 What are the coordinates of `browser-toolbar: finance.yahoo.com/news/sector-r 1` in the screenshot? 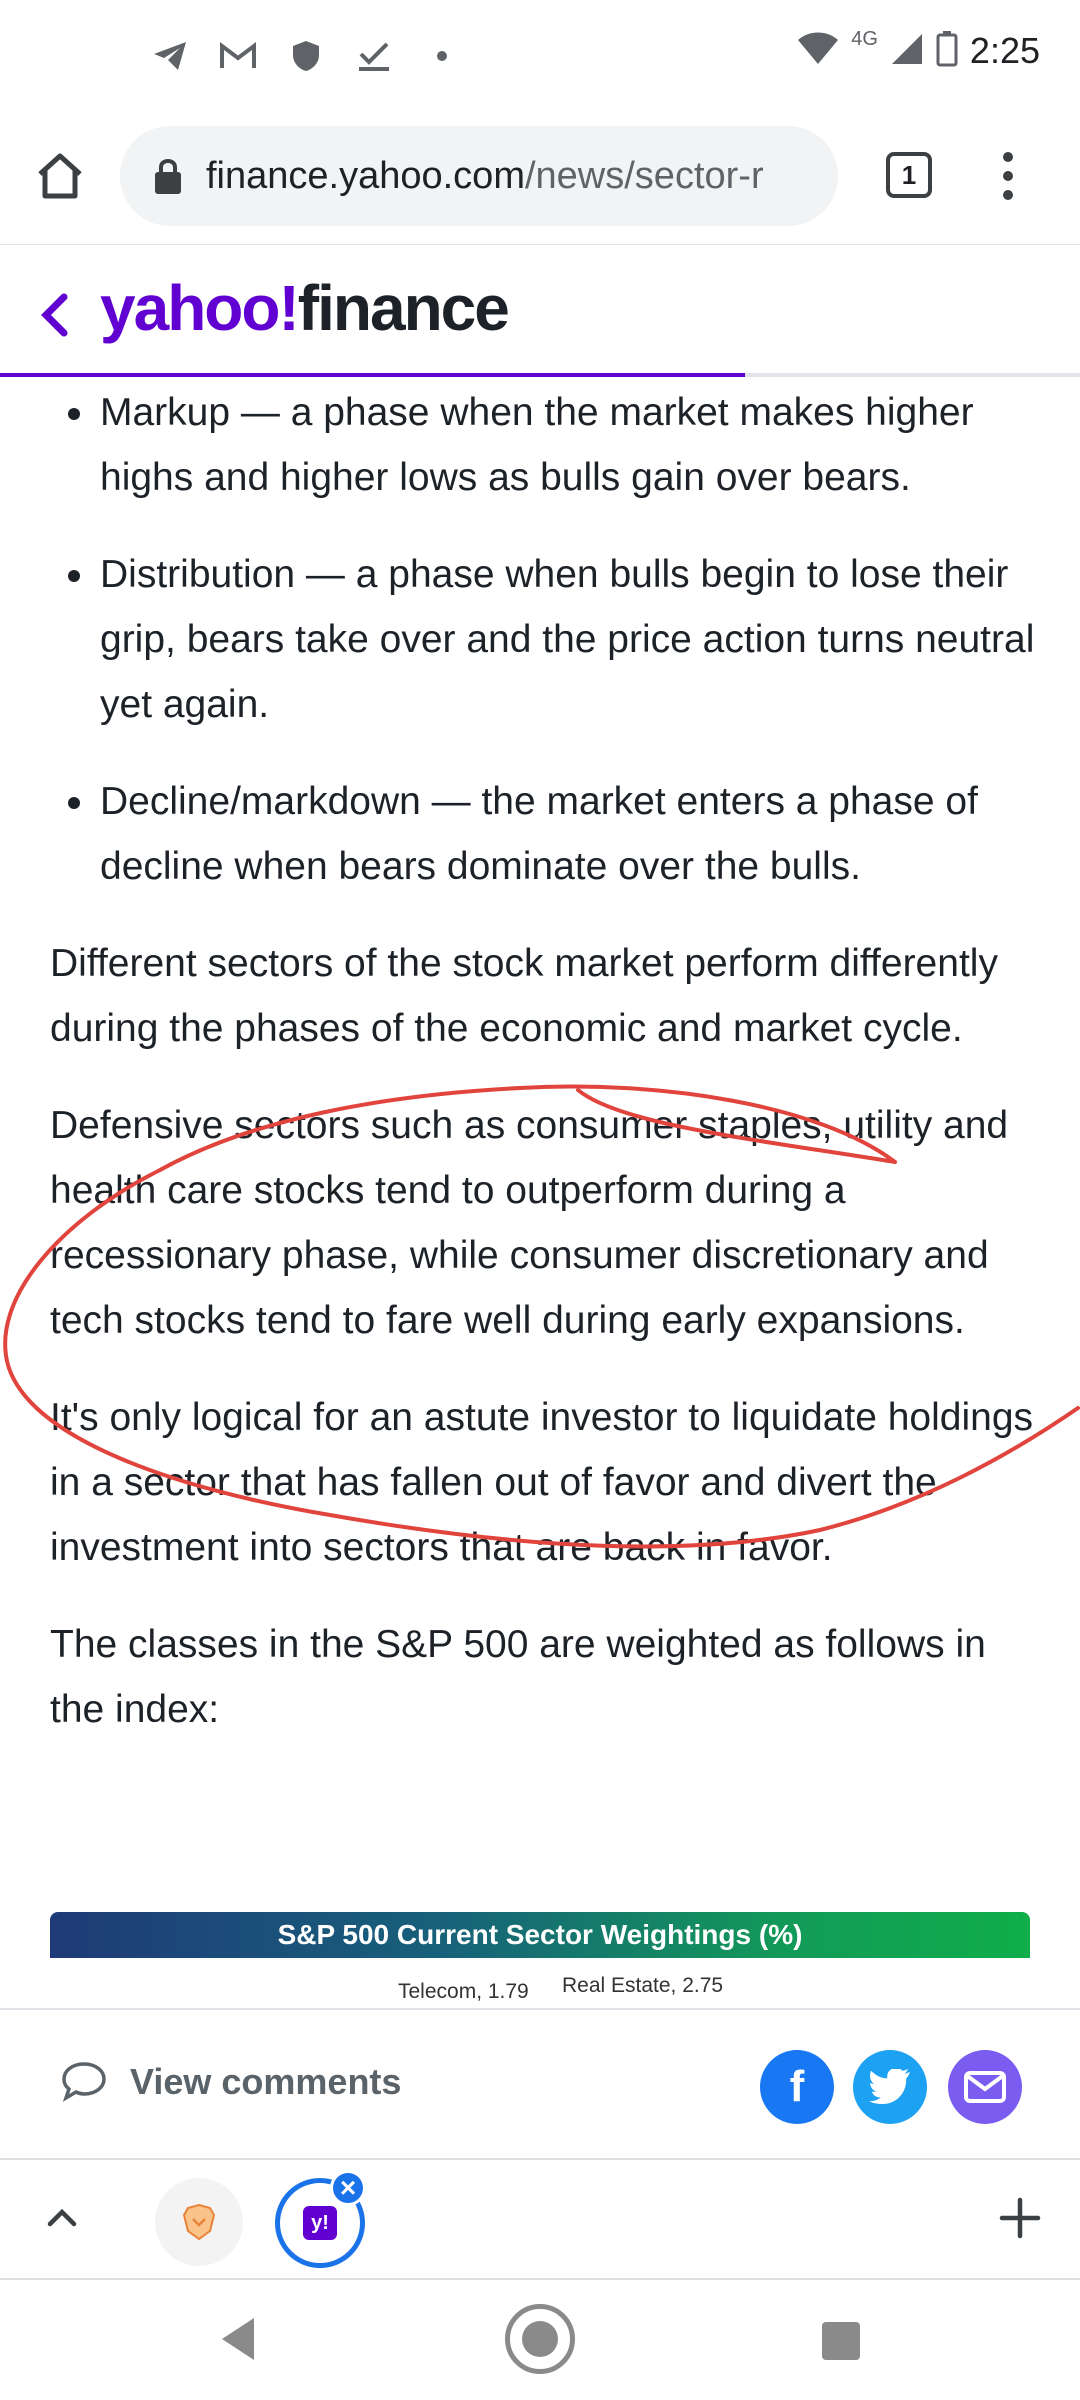 It's located at (540, 180).